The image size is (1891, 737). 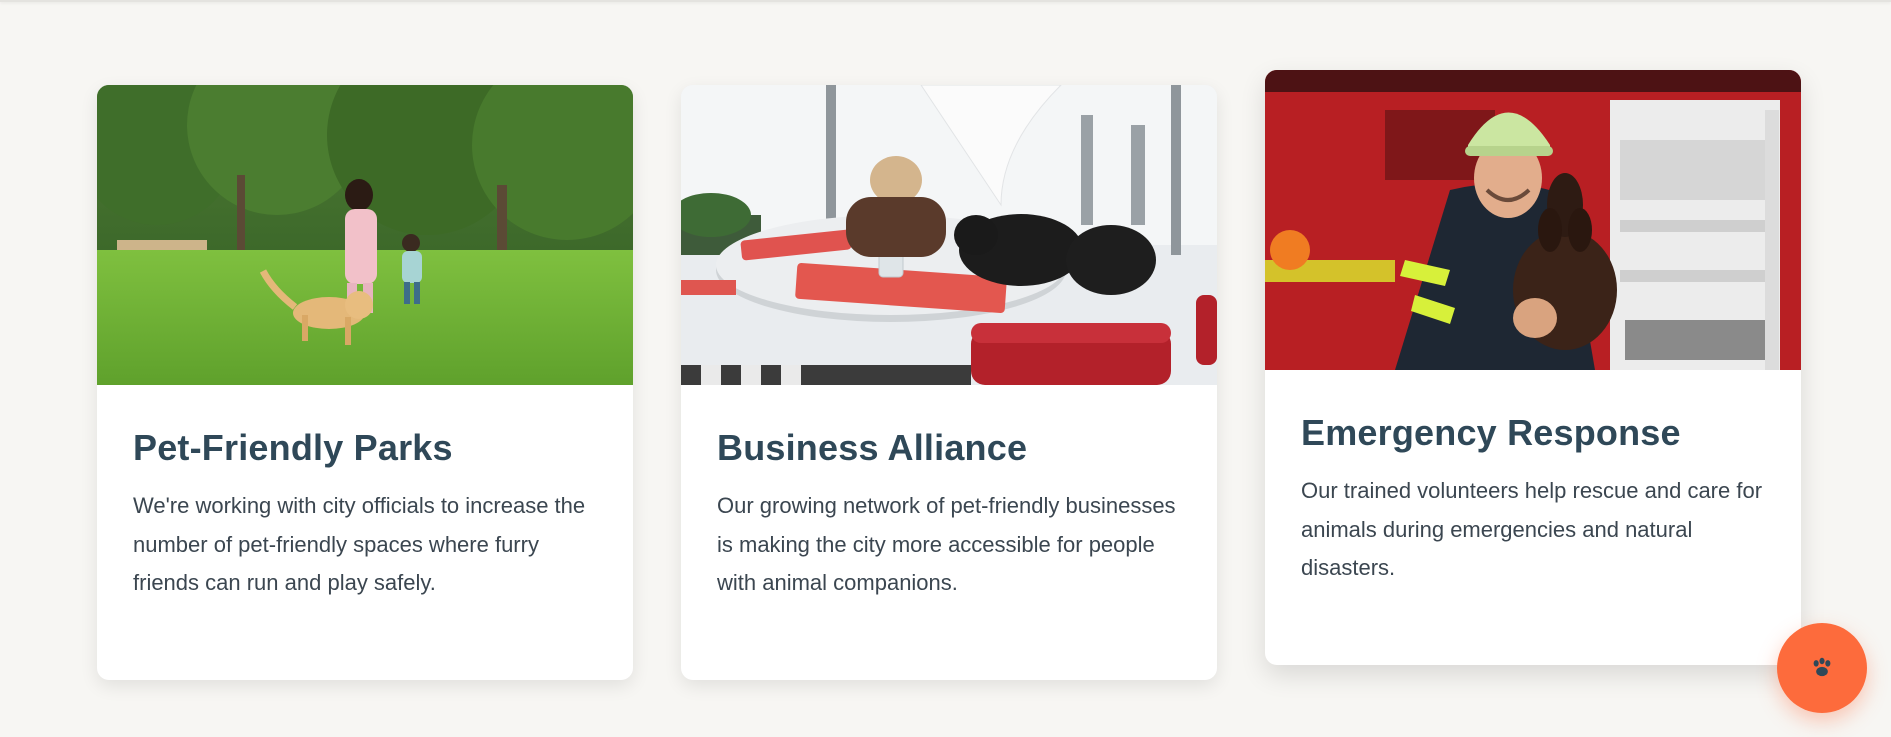 I want to click on card-title: Emergency Response, so click(x=1491, y=432).